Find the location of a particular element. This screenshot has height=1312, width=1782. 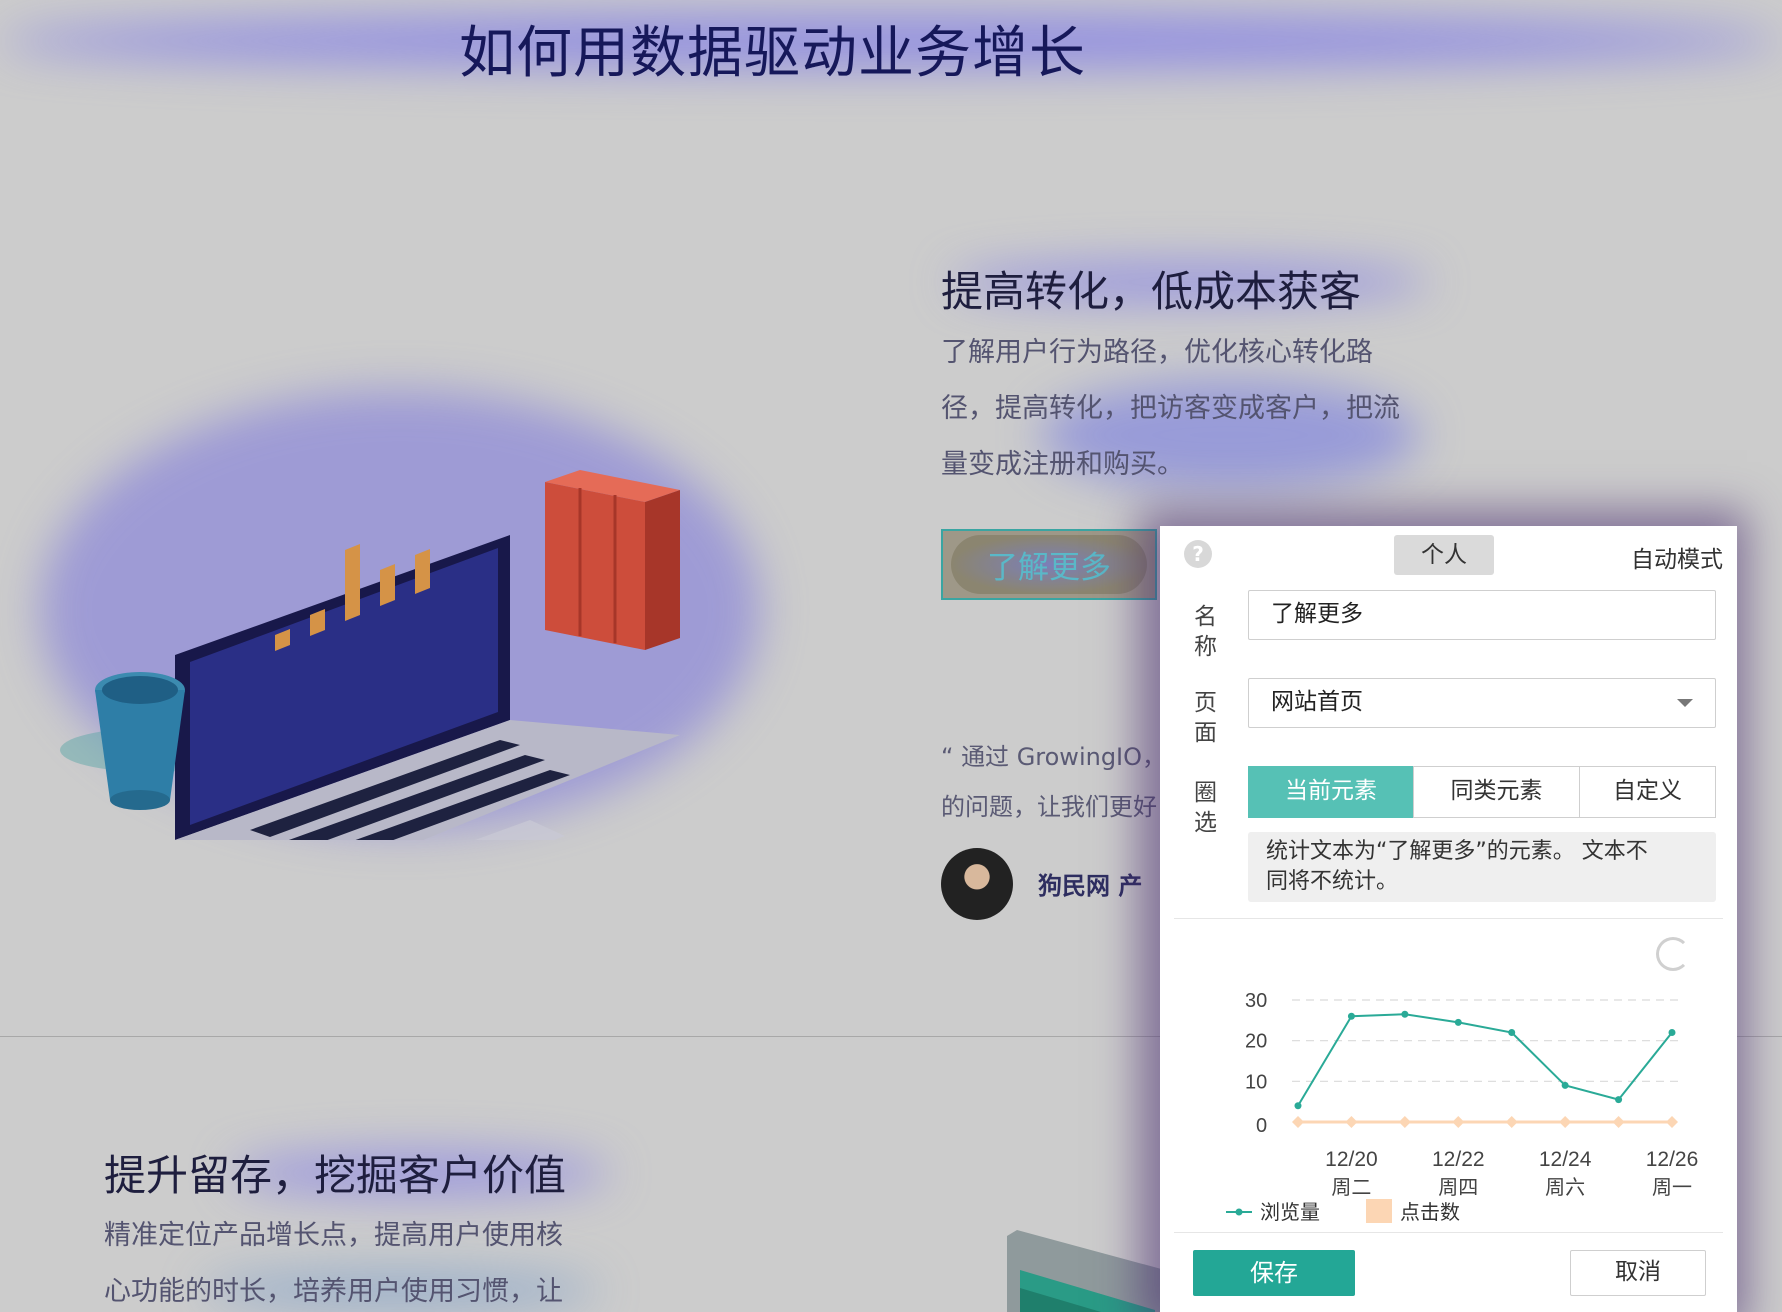

save-button: 保存 is located at coordinates (1274, 1273).